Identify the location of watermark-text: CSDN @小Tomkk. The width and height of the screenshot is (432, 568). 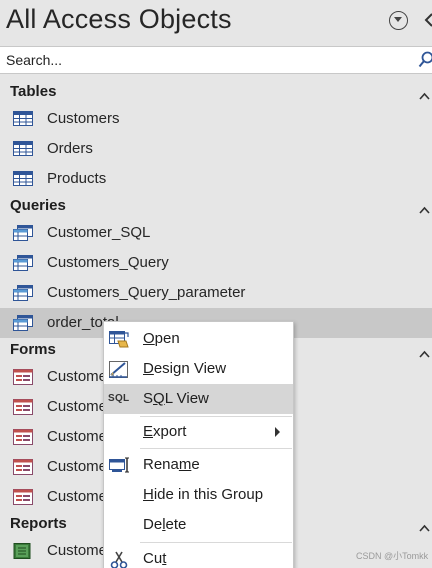
(392, 556).